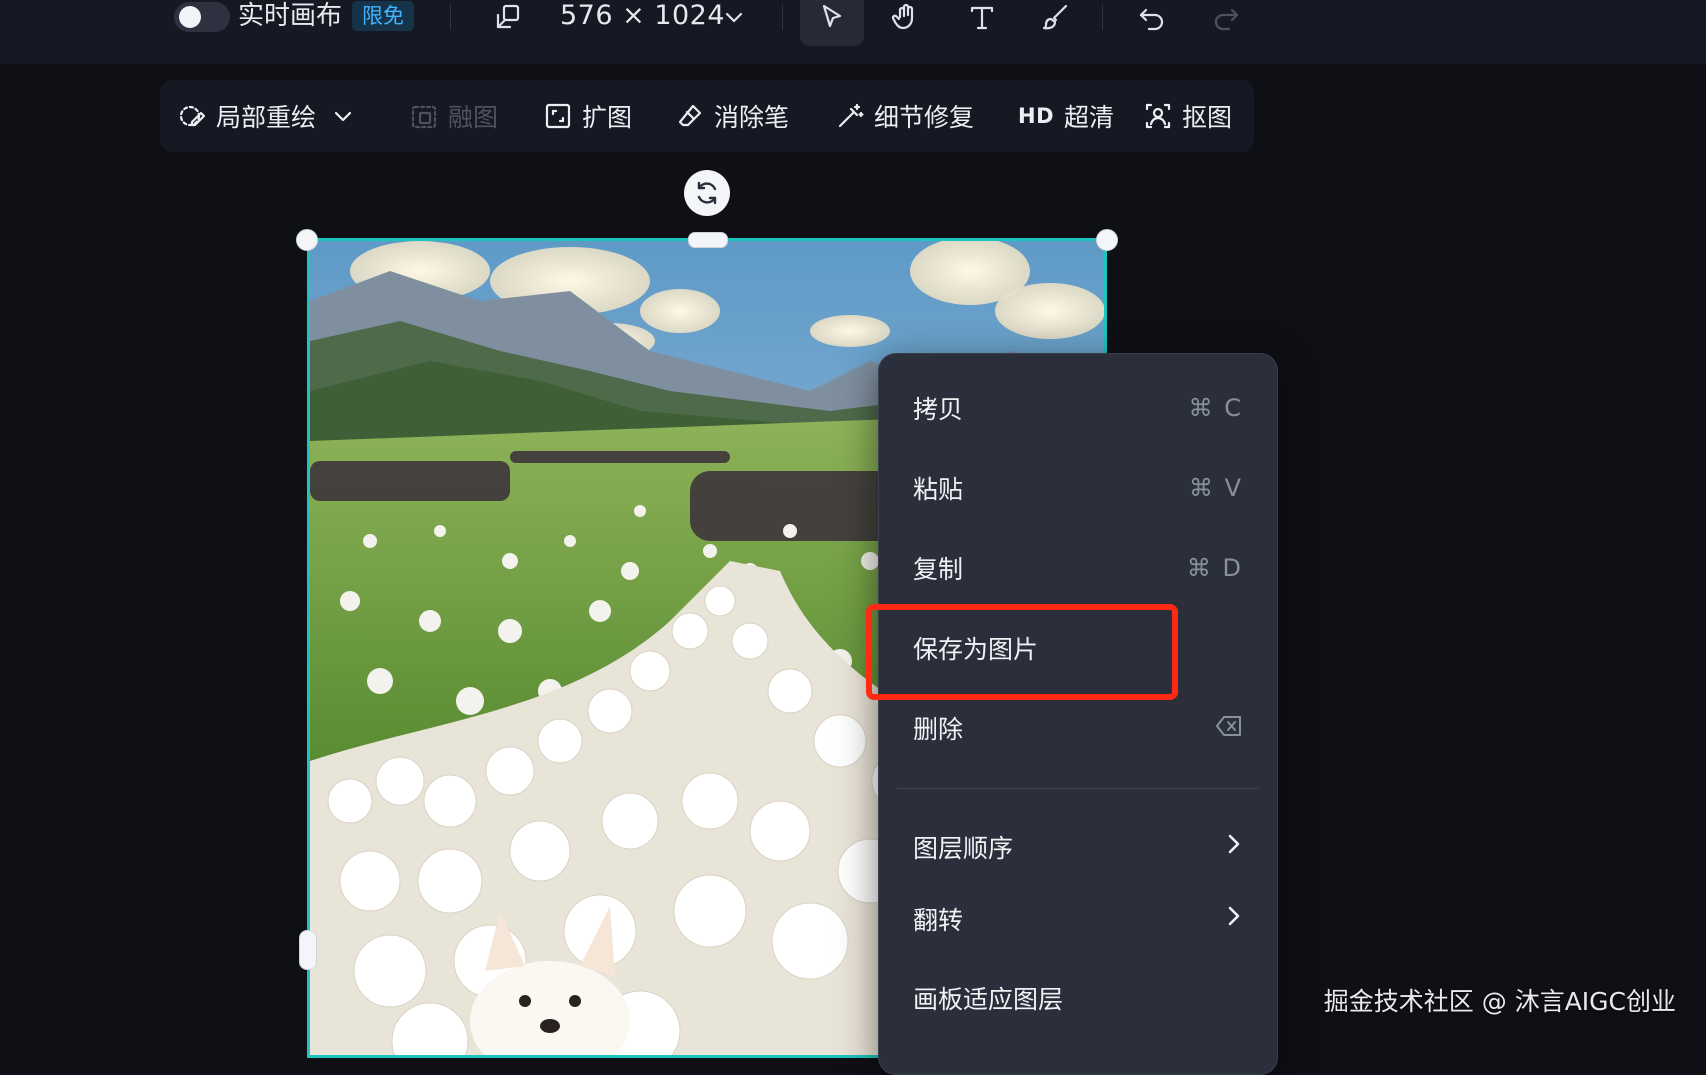 The height and width of the screenshot is (1075, 1706). Describe the element at coordinates (906, 17) in the screenshot. I see `hand-icon` at that location.